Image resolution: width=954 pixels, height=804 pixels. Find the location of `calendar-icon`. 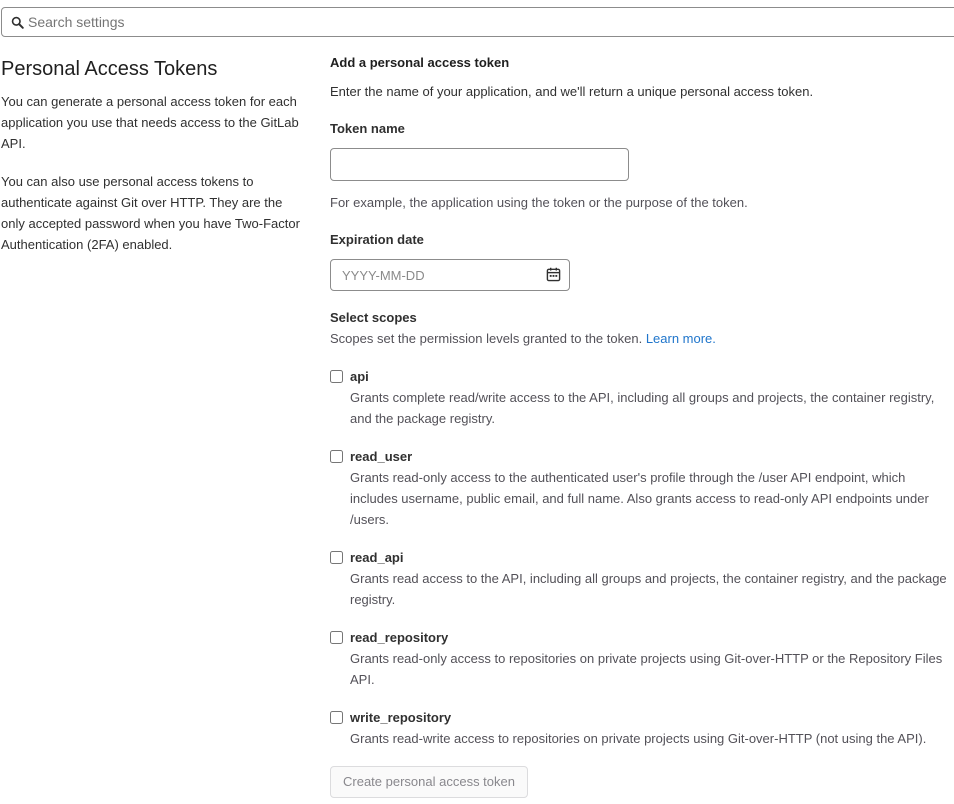

calendar-icon is located at coordinates (553, 274).